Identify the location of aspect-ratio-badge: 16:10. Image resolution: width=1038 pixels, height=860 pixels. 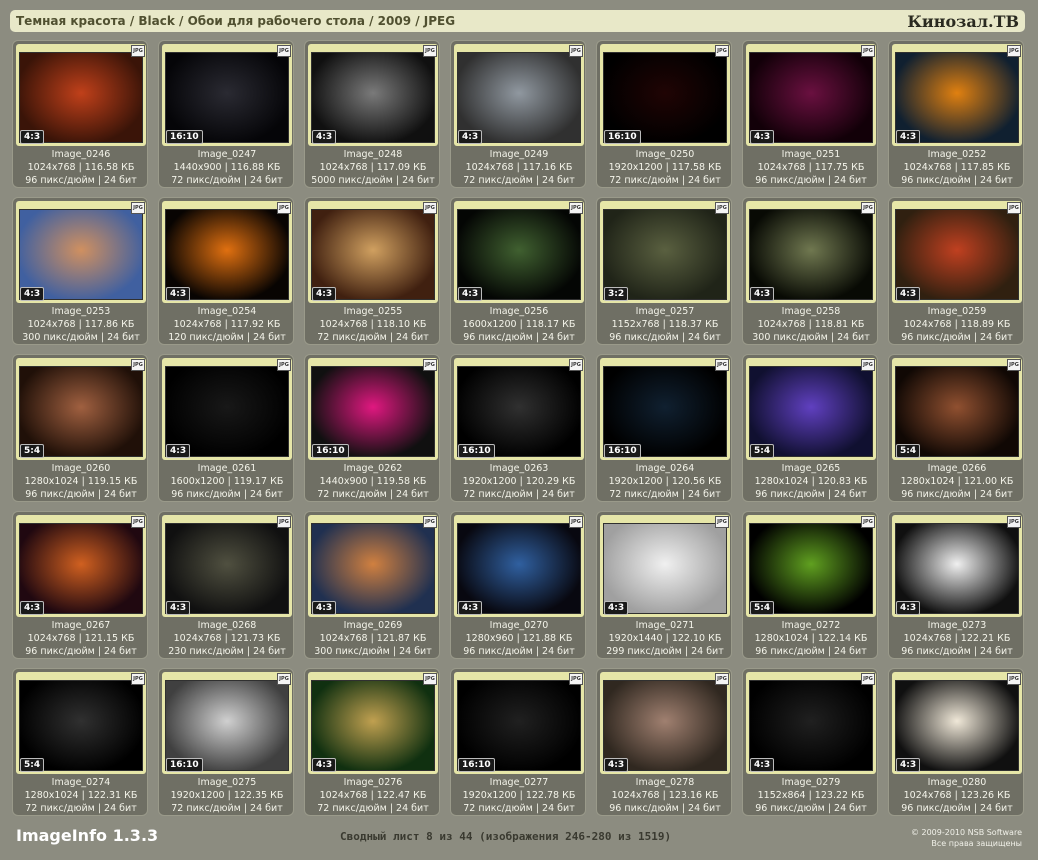
(184, 765).